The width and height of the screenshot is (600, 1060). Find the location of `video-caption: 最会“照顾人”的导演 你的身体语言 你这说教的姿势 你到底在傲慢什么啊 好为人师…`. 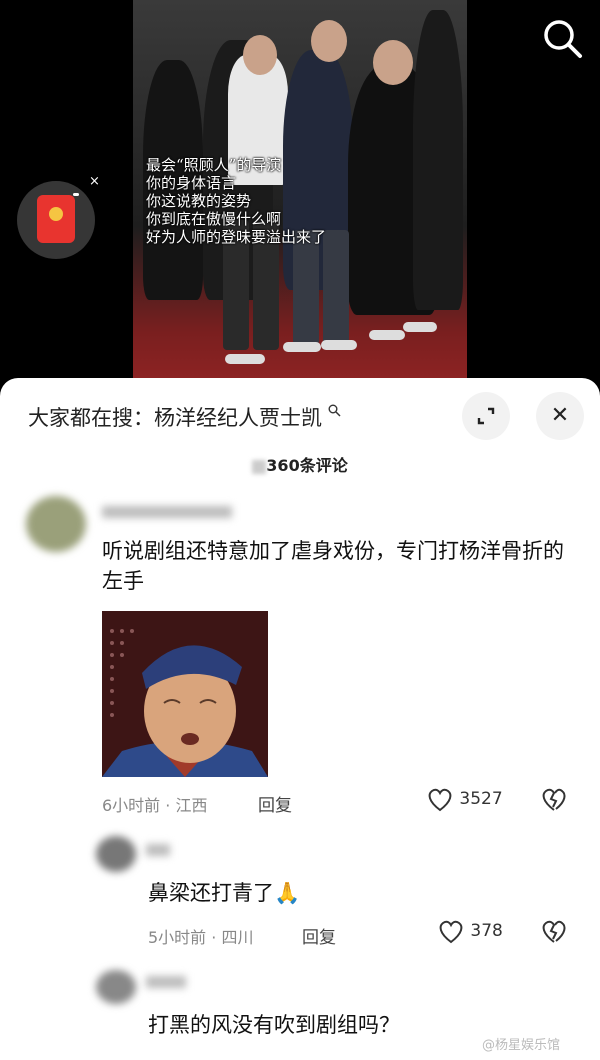

video-caption: 最会“照顾人”的导演 你的身体语言 你这说教的姿势 你到底在傲慢什么啊 好为人师… is located at coordinates (236, 201).